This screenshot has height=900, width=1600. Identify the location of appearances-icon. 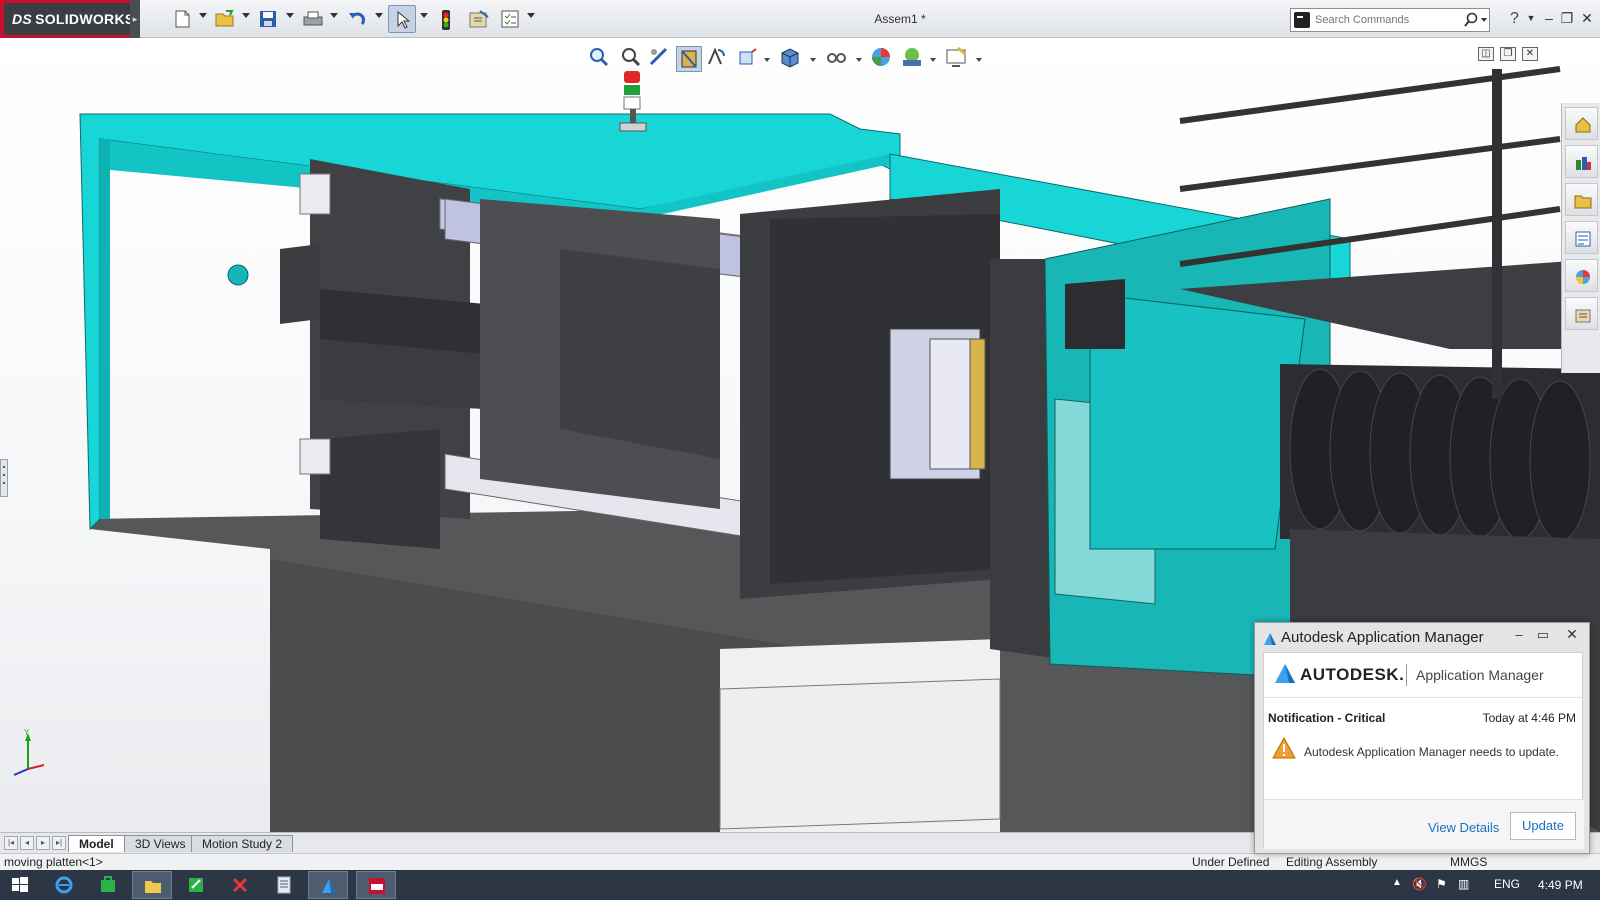
(1583, 277).